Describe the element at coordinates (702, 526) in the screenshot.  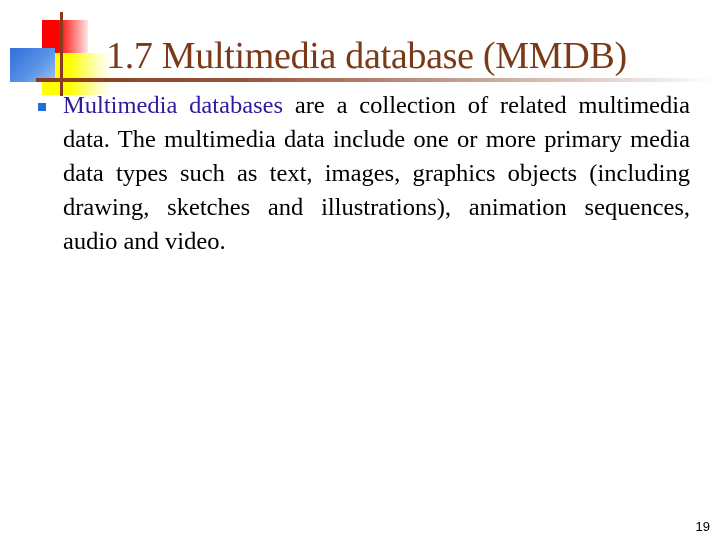
I see `page-number: 19` at that location.